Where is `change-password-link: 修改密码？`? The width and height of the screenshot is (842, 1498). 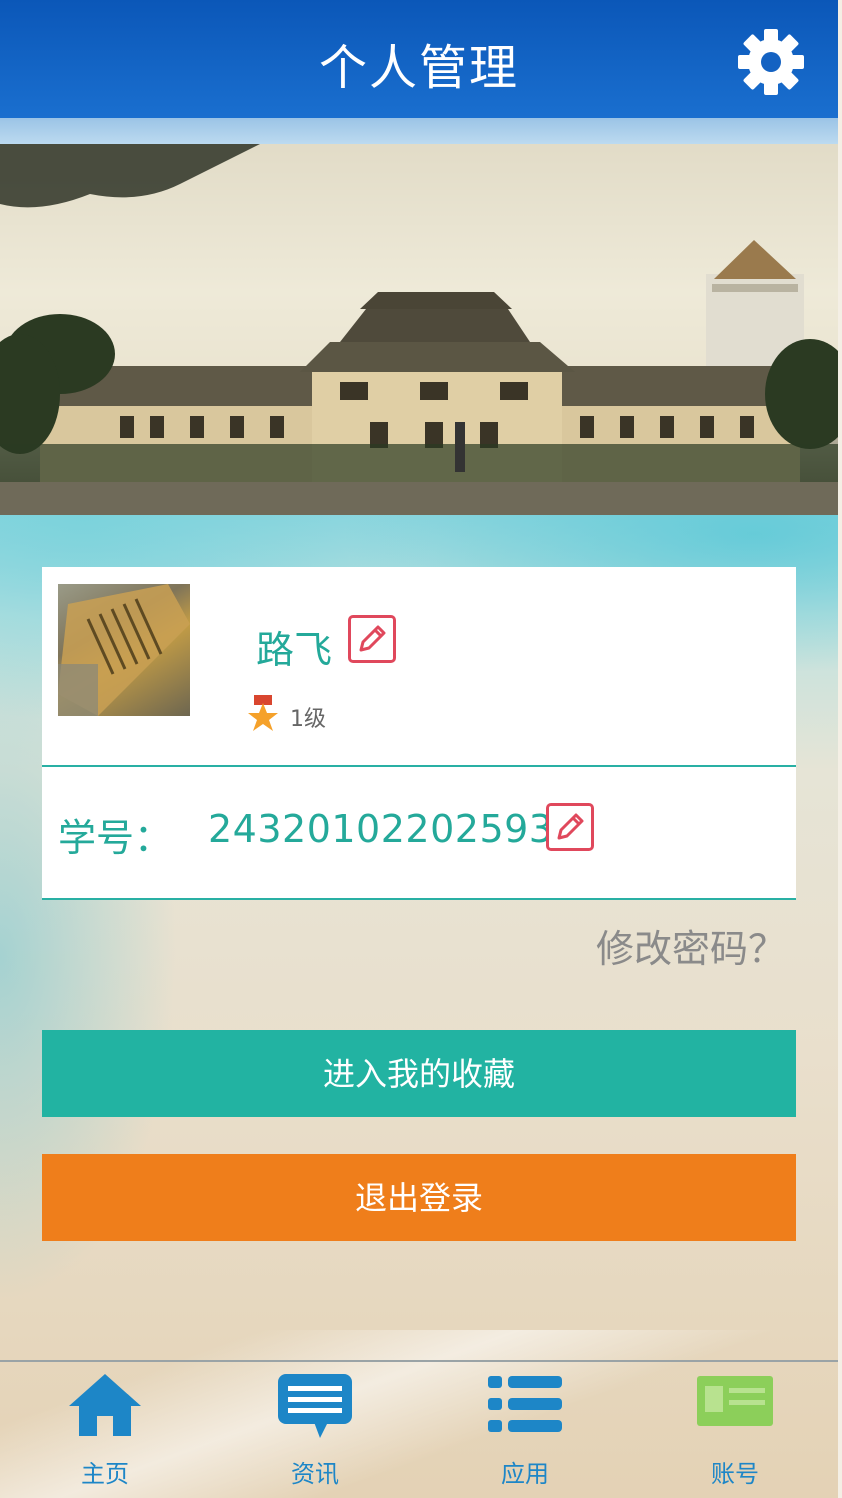
change-password-link: 修改密码？ is located at coordinates (691, 945).